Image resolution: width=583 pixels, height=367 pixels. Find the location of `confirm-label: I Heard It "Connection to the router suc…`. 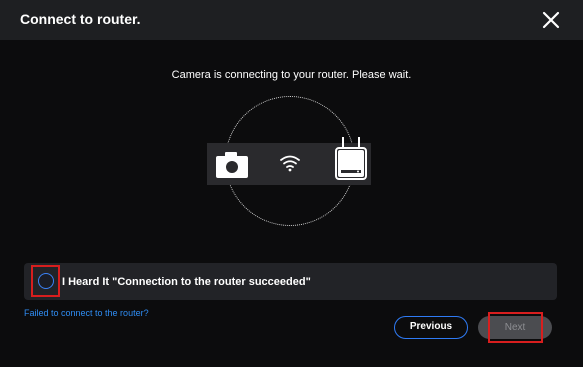

confirm-label: I Heard It "Connection to the router suc… is located at coordinates (186, 282).